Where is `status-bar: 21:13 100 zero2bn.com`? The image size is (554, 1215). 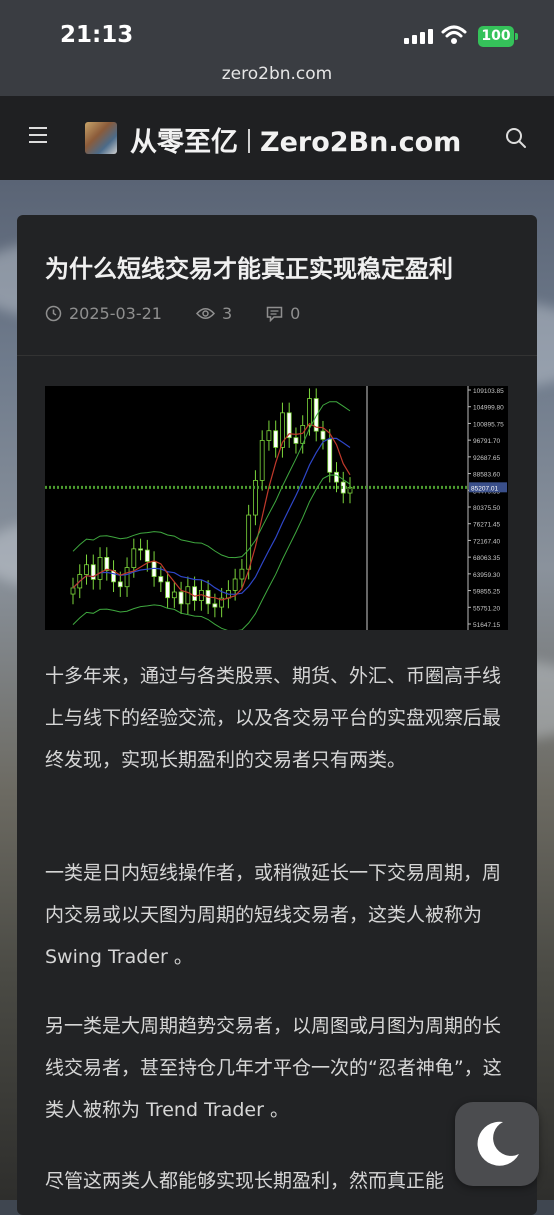
status-bar: 21:13 100 zero2bn.com is located at coordinates (277, 48).